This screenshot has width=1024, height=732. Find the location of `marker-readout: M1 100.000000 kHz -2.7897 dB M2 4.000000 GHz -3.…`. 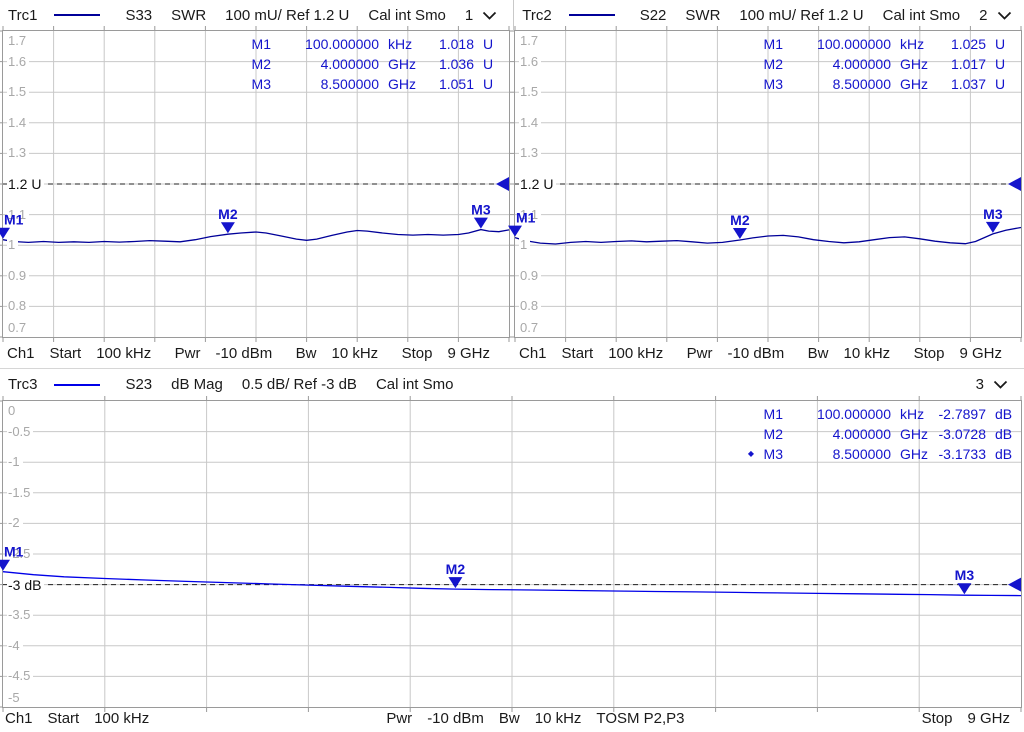

marker-readout: M1 100.000000 kHz -2.7897 dB M2 4.000000 GHz -3.… is located at coordinates (880, 434).